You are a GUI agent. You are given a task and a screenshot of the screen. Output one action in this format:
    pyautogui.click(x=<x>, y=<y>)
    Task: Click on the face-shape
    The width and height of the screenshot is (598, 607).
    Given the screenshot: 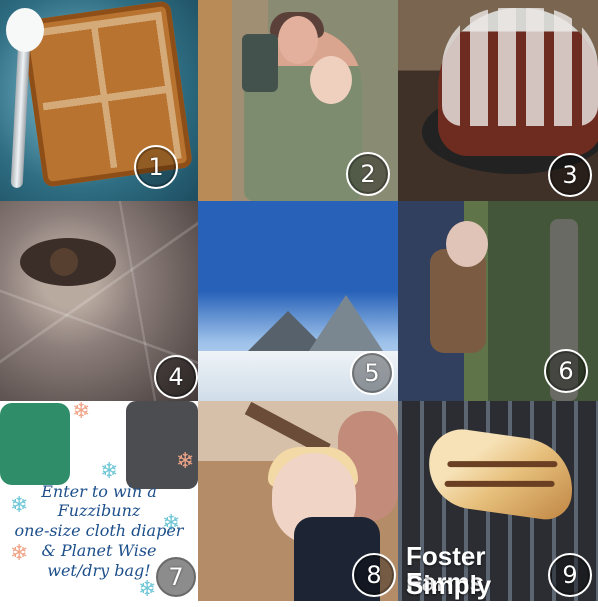 What is the action you would take?
    pyautogui.click(x=298, y=40)
    